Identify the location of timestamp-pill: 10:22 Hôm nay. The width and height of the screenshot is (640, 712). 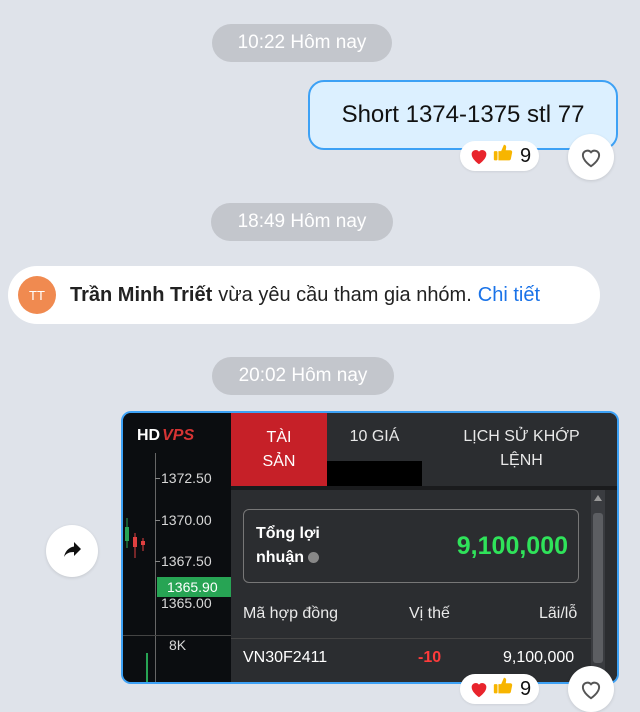
(302, 43).